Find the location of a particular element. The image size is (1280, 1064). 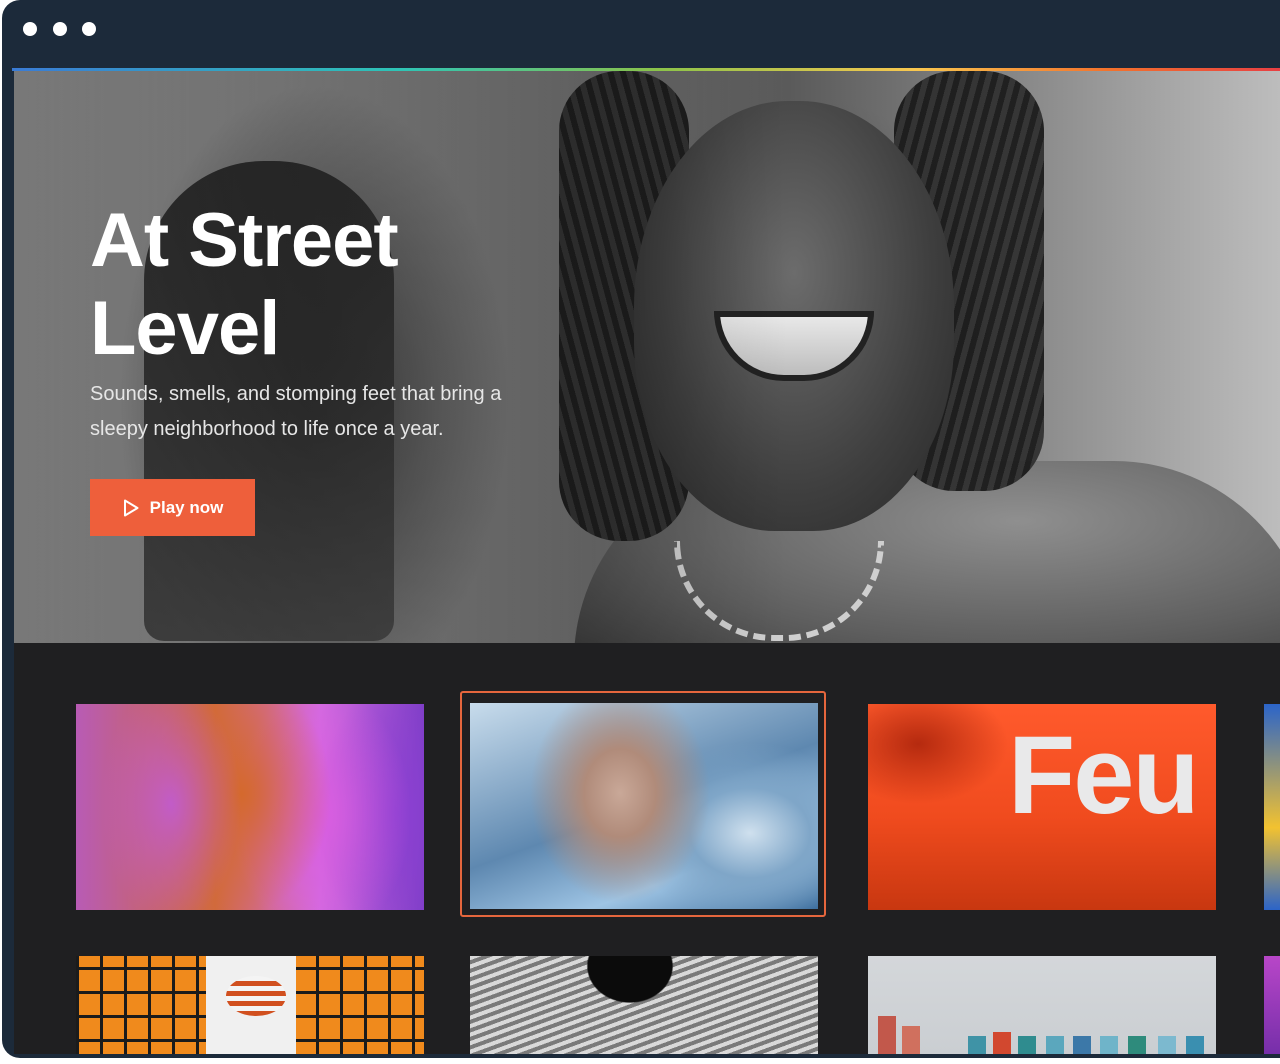

play-icon is located at coordinates (131, 508).